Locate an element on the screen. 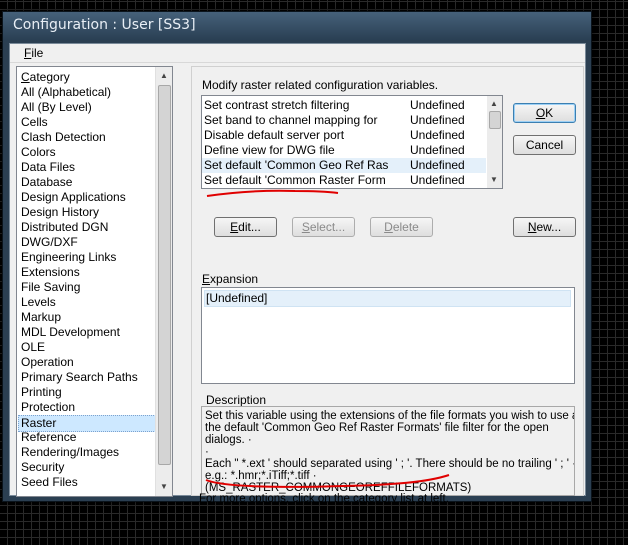  category-item: Operation is located at coordinates (90, 362).